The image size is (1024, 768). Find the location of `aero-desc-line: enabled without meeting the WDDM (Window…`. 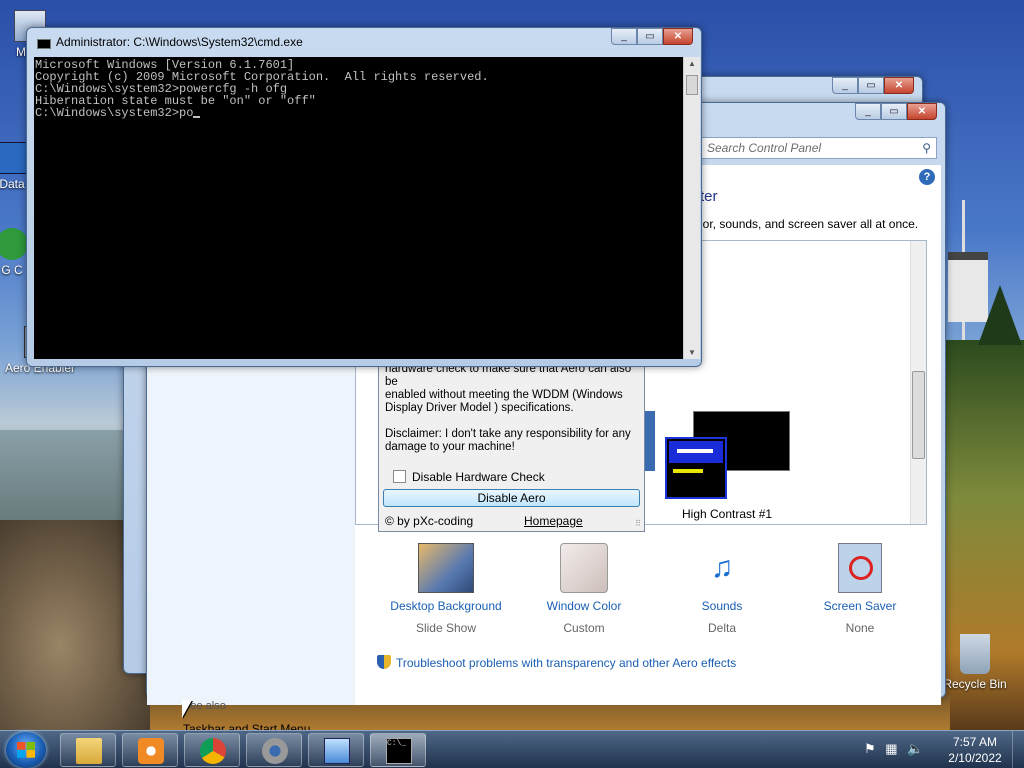

aero-desc-line: enabled without meeting the WDDM (Window… is located at coordinates (504, 395).